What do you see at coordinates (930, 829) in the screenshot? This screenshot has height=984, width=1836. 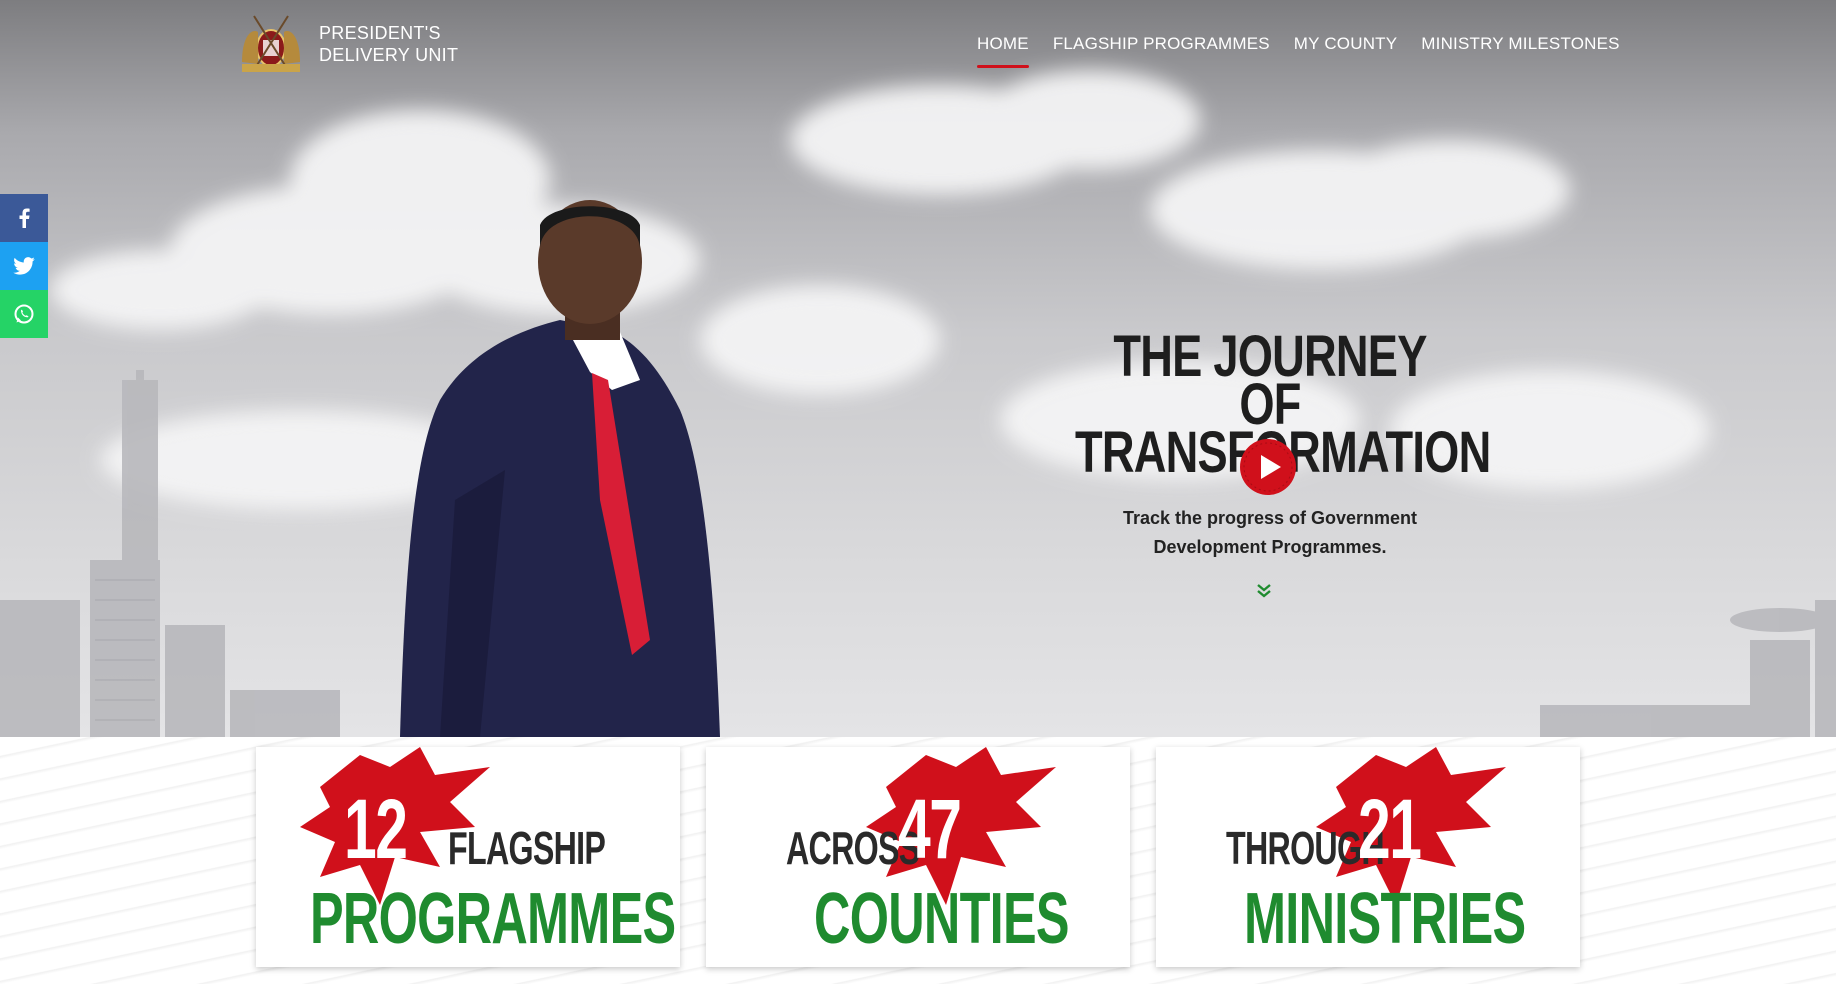 I see `stat-number: 47` at bounding box center [930, 829].